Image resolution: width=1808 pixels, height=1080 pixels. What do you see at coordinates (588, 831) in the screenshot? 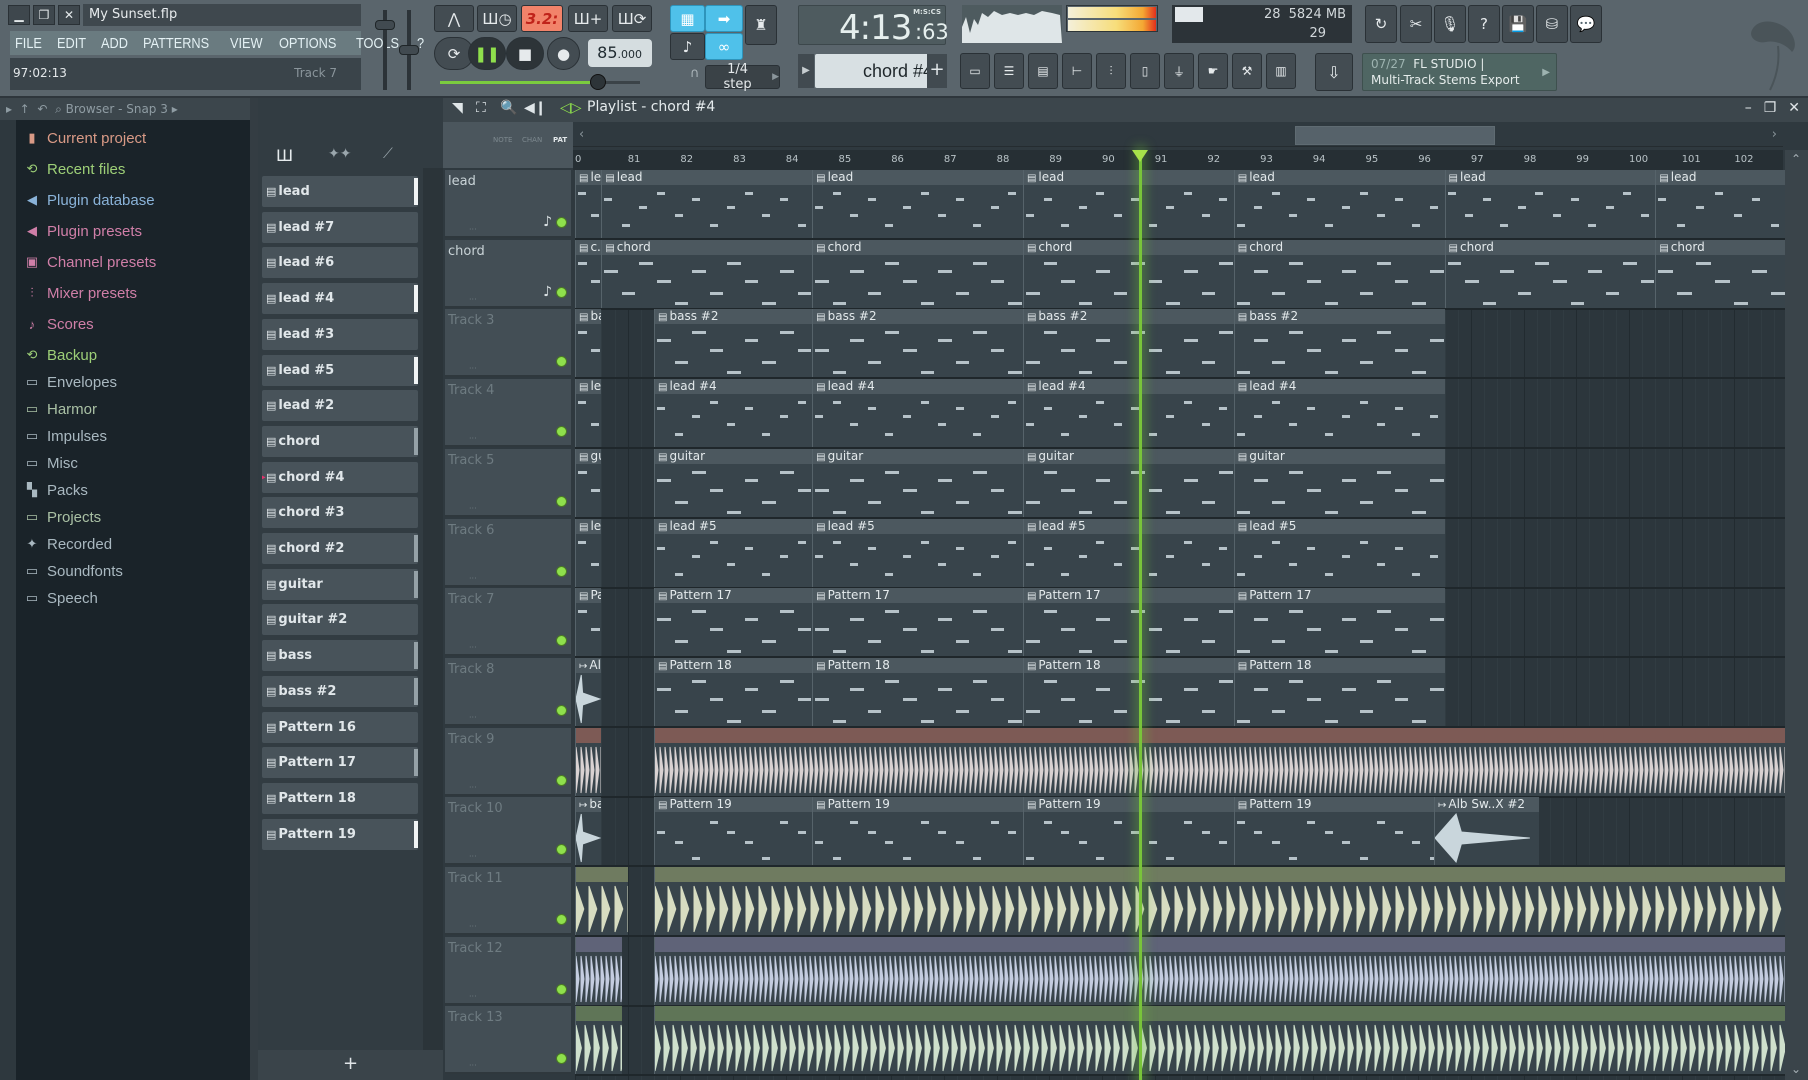
I see `audio-clip: ↦ba..2` at bounding box center [588, 831].